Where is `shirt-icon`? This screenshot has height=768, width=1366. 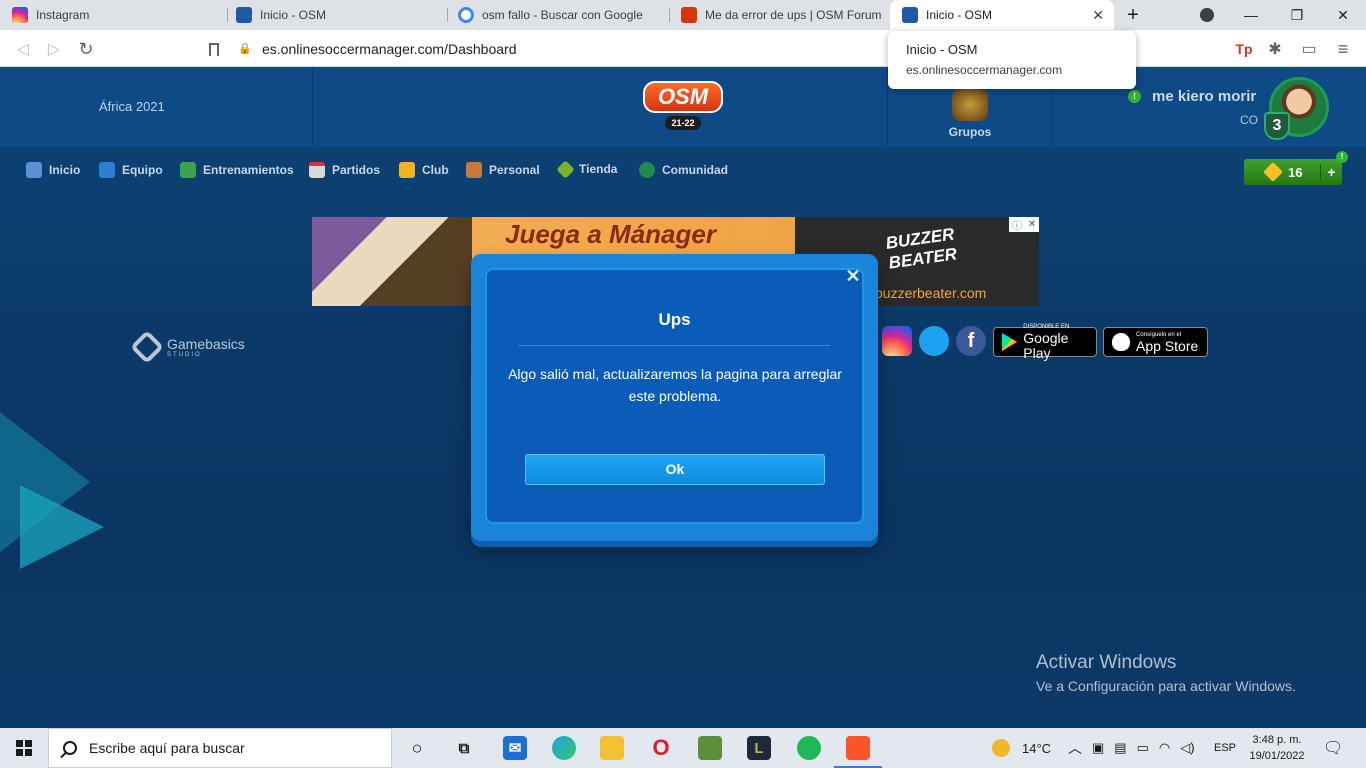 shirt-icon is located at coordinates (107, 170).